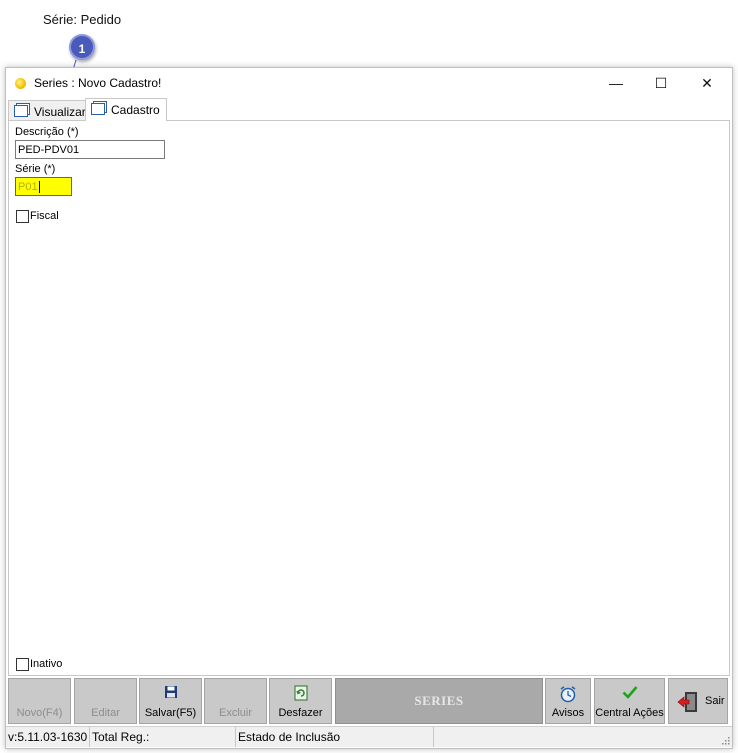  What do you see at coordinates (568, 713) in the screenshot?
I see `avisos-label: Avisos` at bounding box center [568, 713].